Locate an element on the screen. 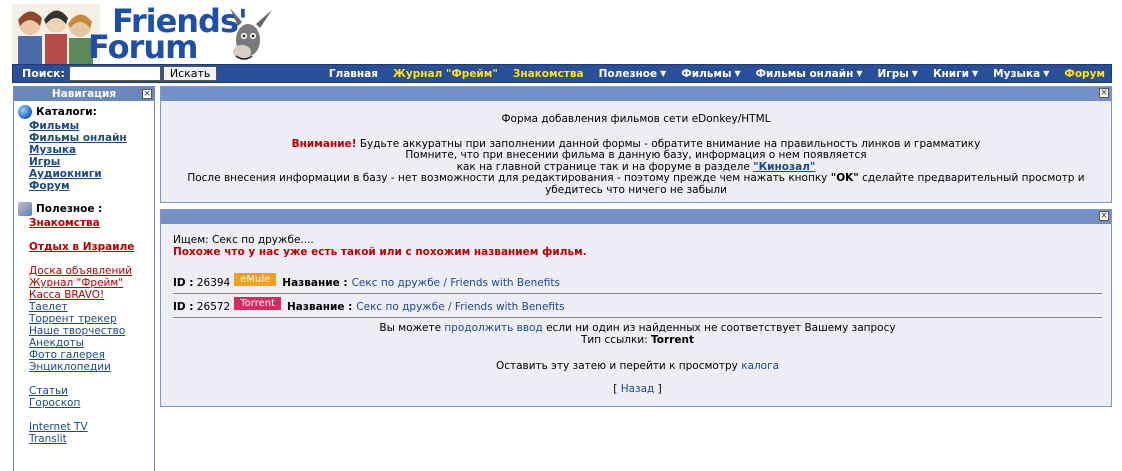 Image resolution: width=1122 pixels, height=471 pixels. anime-characters-image is located at coordinates (56, 34).